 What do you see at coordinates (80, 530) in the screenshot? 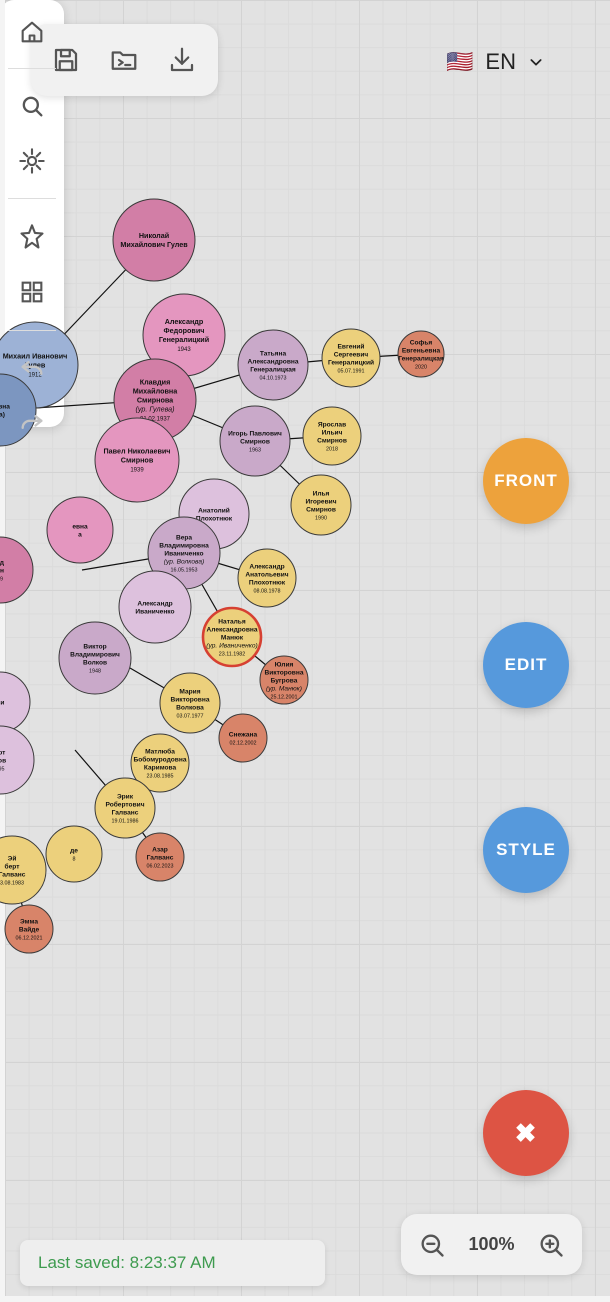
I see `person-node-left_pink1: евнаа` at bounding box center [80, 530].